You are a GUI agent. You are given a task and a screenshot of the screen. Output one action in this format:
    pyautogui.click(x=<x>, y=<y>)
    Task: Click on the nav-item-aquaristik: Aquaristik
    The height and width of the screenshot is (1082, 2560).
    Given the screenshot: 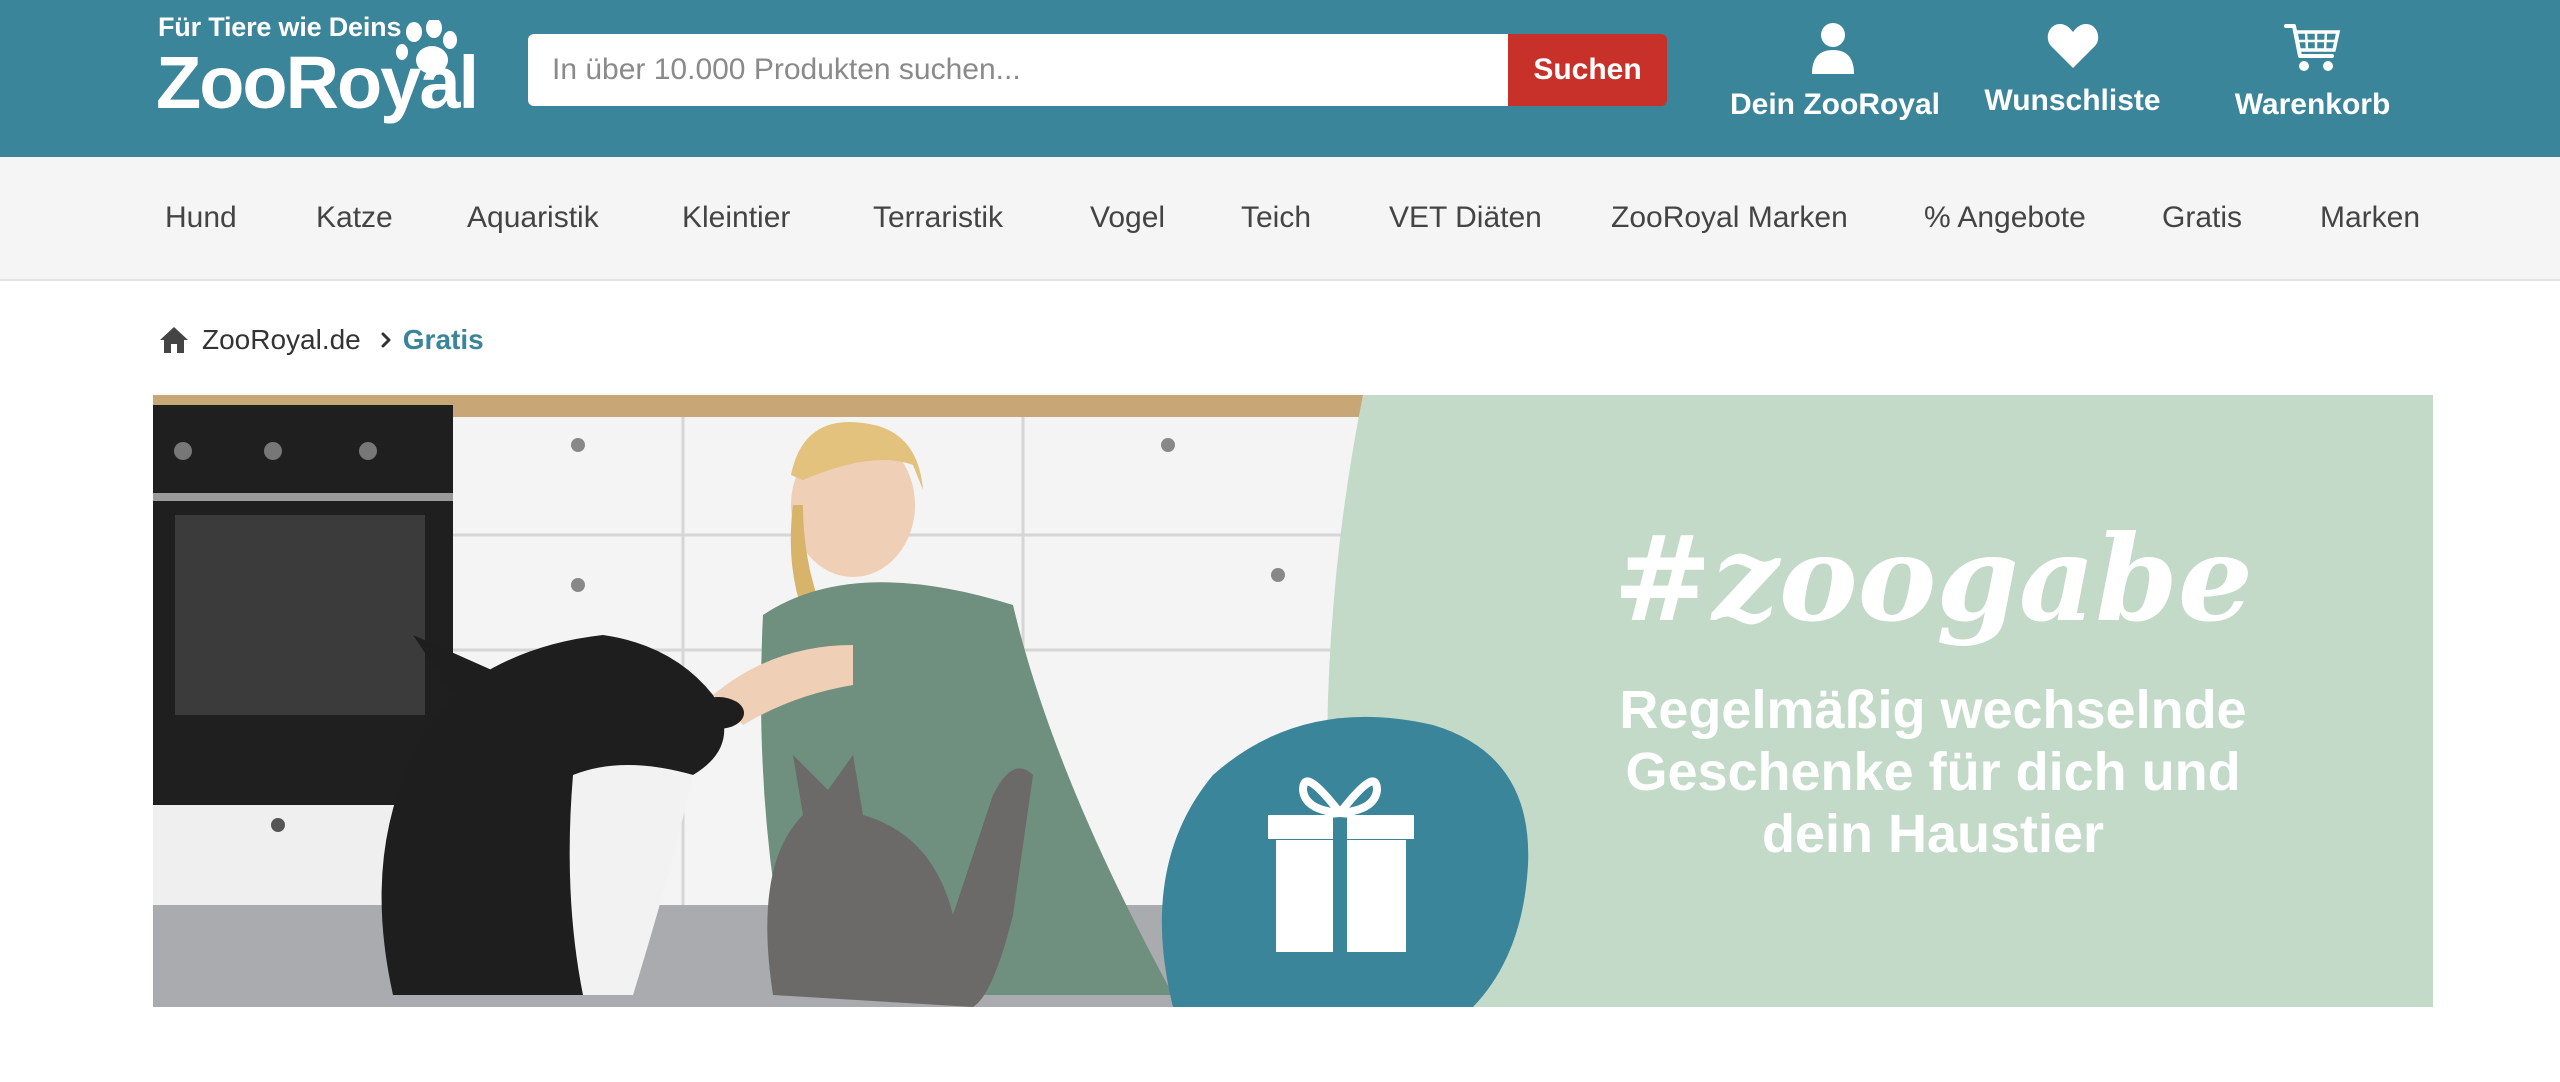 What is the action you would take?
    pyautogui.click(x=533, y=218)
    